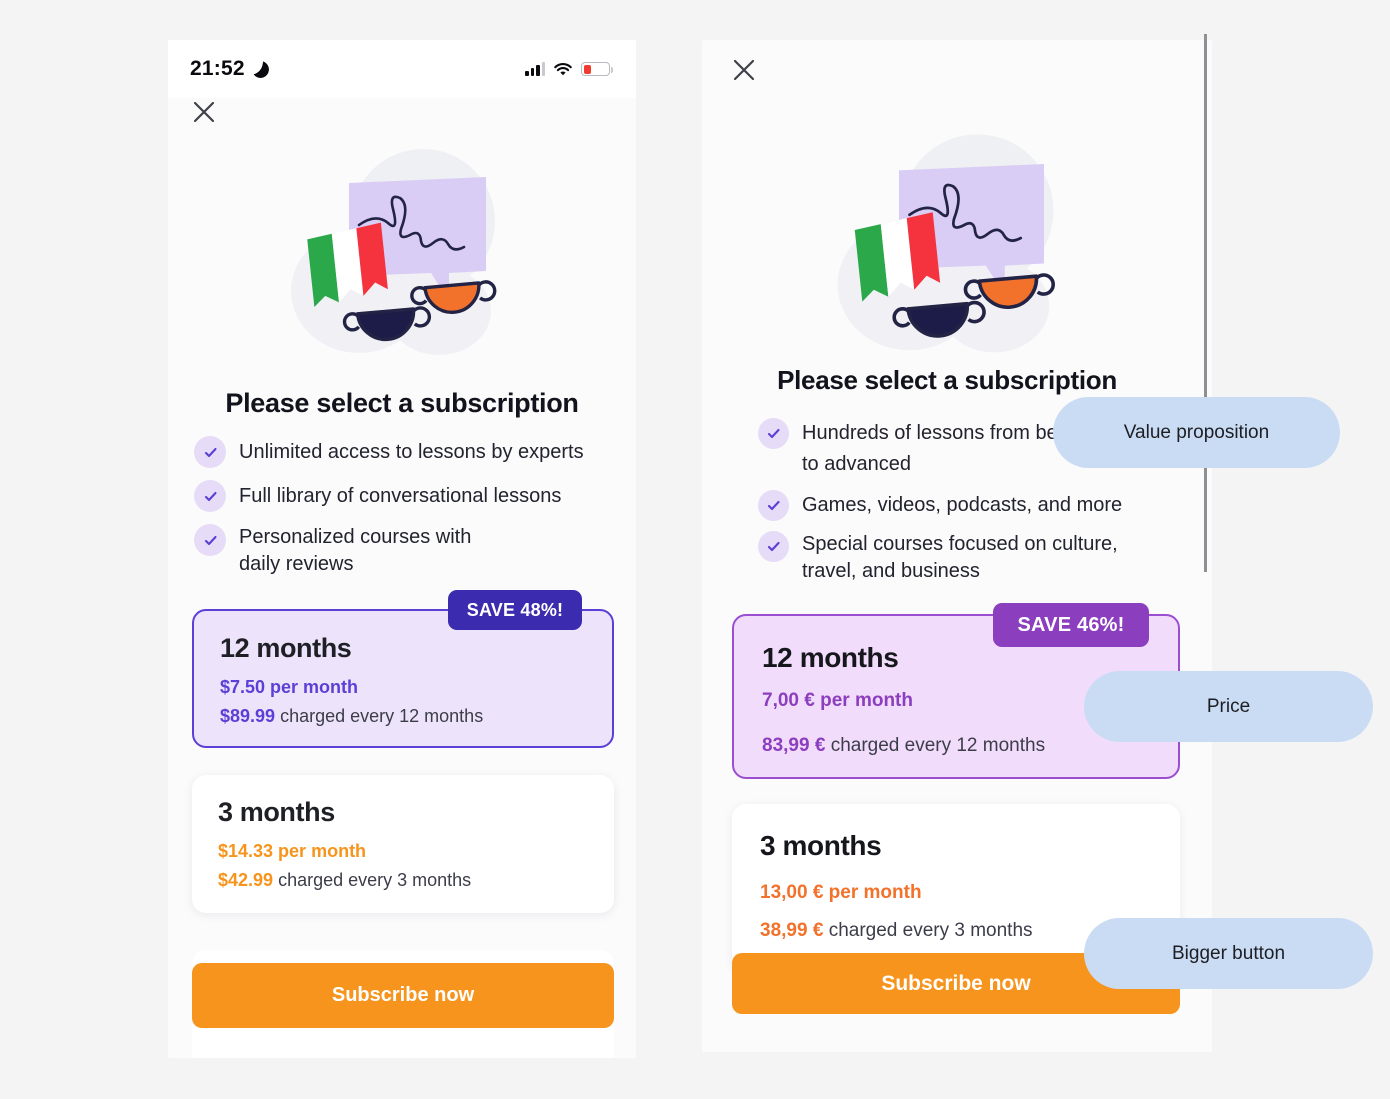 The width and height of the screenshot is (1390, 1099). I want to click on plan-charged-line: 83,99 € charged every 12 months, so click(903, 746).